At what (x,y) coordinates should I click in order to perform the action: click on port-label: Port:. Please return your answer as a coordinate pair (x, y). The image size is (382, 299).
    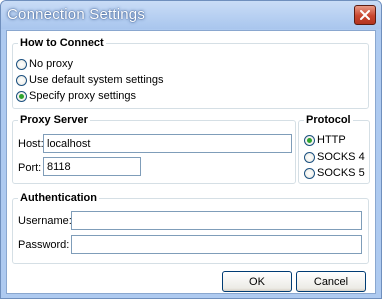
    Looking at the image, I should click on (30, 168).